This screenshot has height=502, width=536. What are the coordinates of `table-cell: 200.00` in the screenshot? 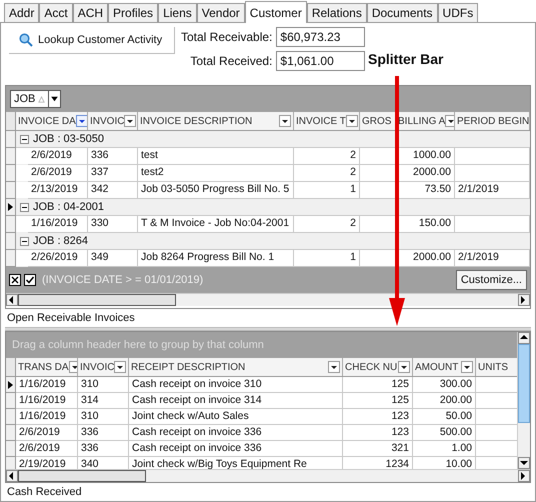 It's located at (444, 401).